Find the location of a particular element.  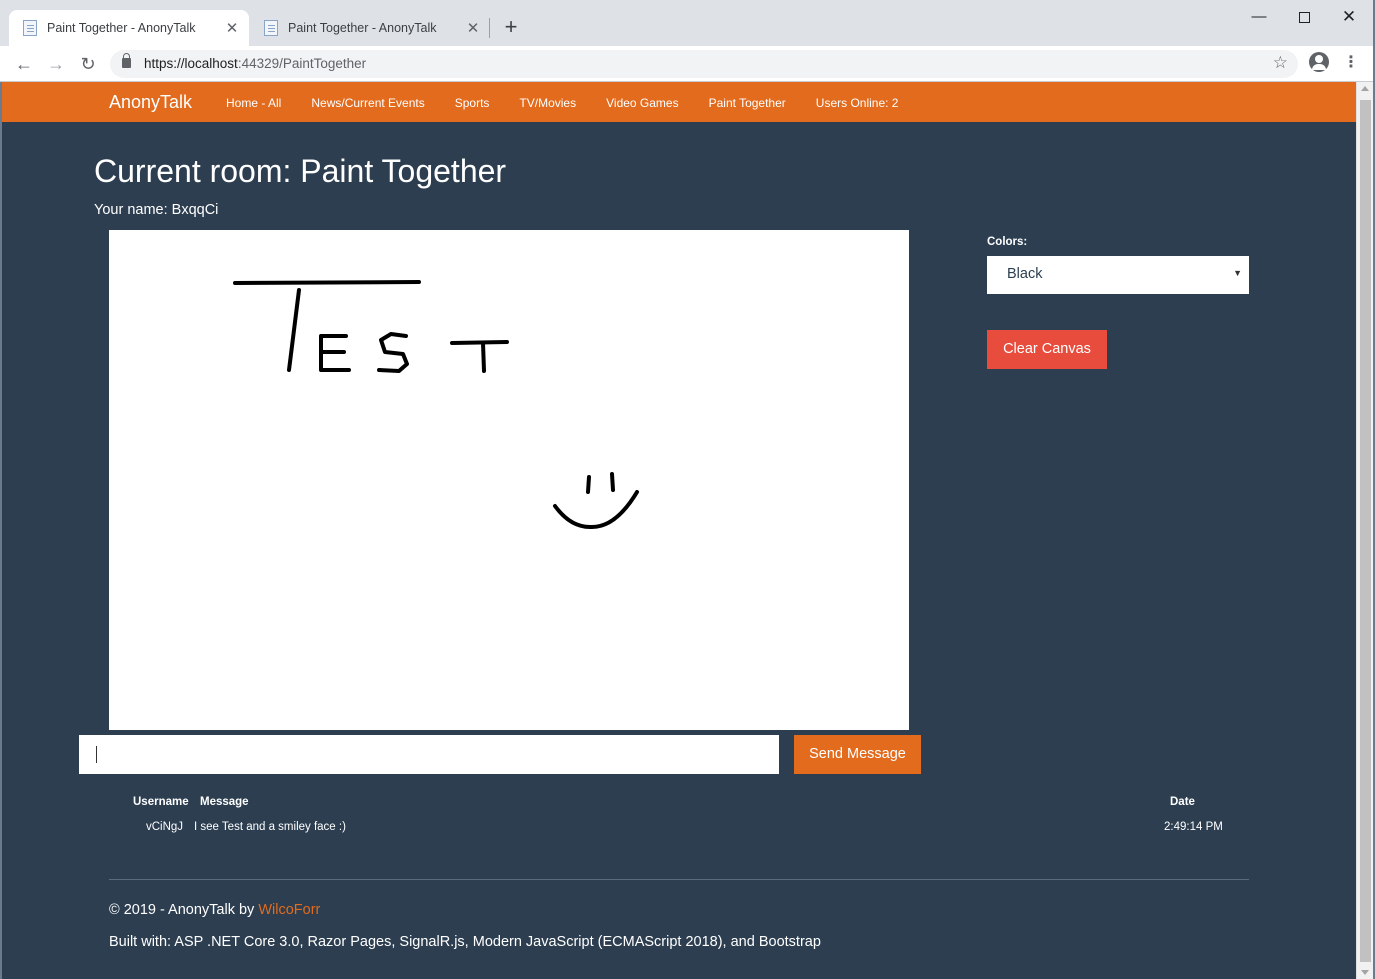

user-name-label: Your name: BxqqCi is located at coordinates (156, 210).